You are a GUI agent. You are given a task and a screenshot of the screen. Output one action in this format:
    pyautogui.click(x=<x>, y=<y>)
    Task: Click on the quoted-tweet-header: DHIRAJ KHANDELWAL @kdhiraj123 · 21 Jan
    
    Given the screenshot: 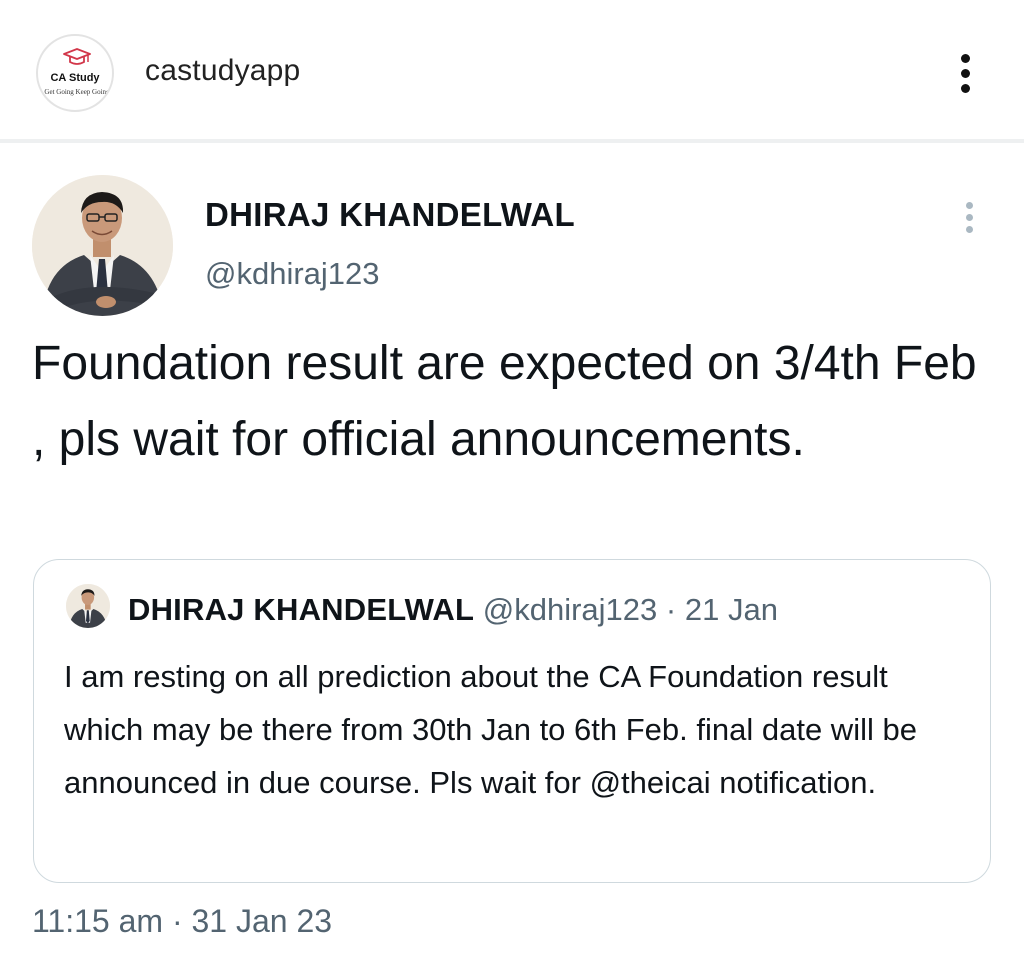 What is the action you would take?
    pyautogui.click(x=453, y=610)
    